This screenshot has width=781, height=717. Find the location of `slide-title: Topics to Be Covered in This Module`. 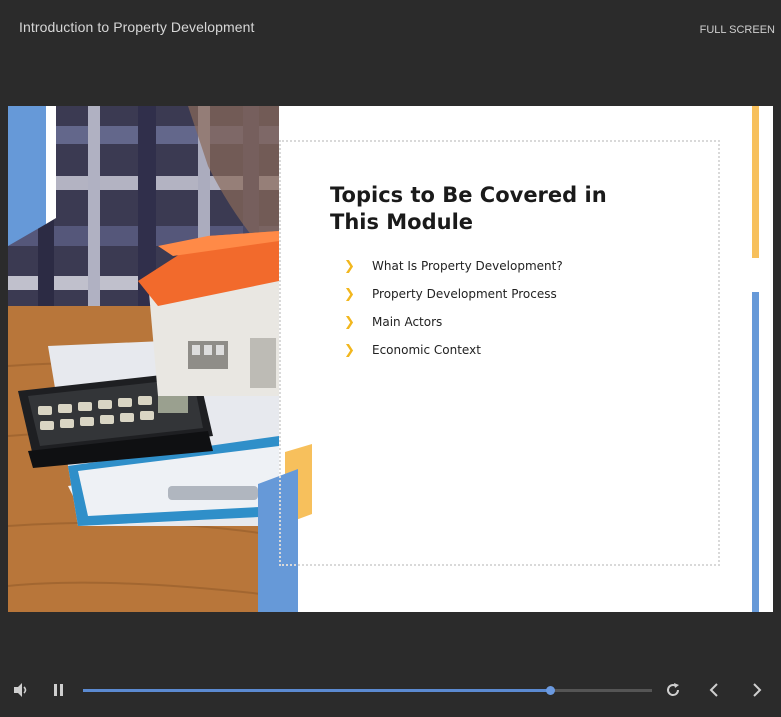

slide-title: Topics to Be Covered in This Module is located at coordinates (468, 208).